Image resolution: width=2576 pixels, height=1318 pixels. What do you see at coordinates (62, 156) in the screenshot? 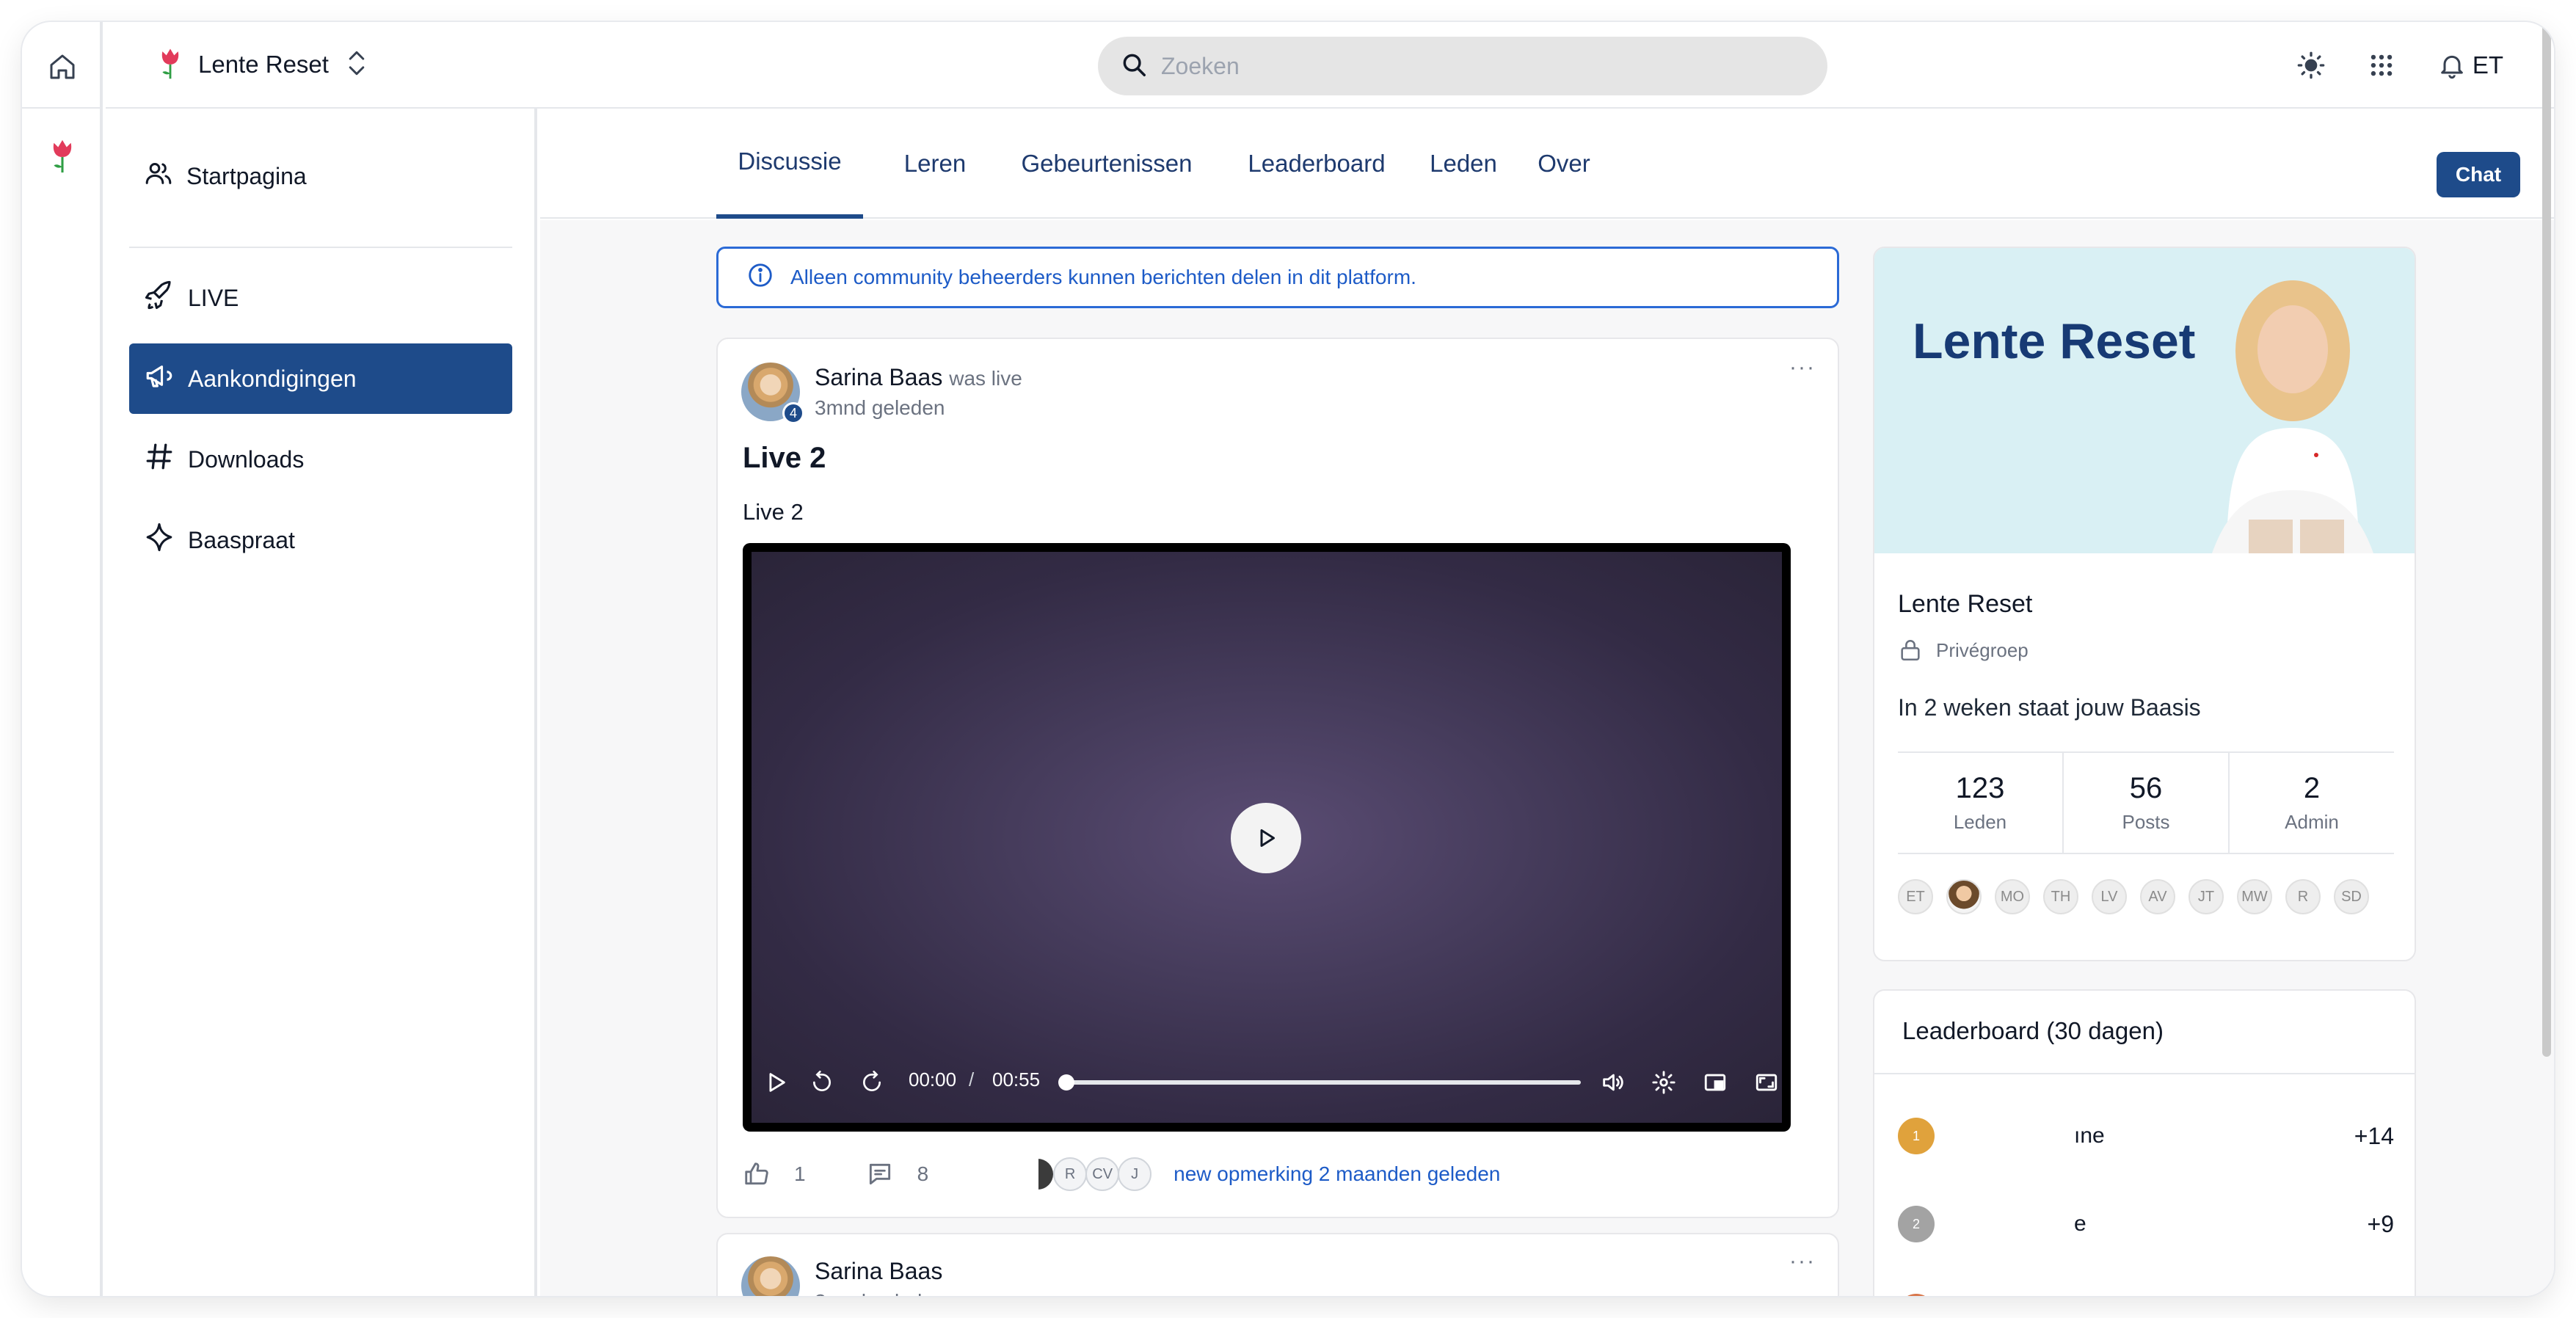
I see `tulip-logo-icon` at bounding box center [62, 156].